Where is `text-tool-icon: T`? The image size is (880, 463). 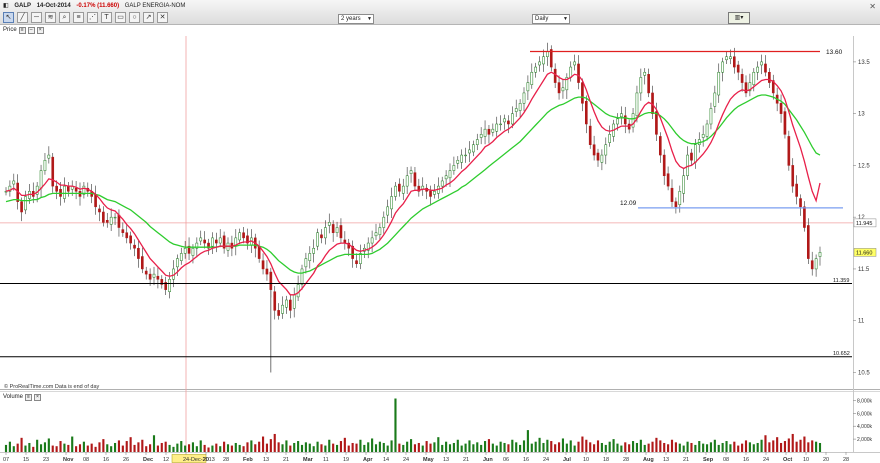 text-tool-icon: T is located at coordinates (106, 17).